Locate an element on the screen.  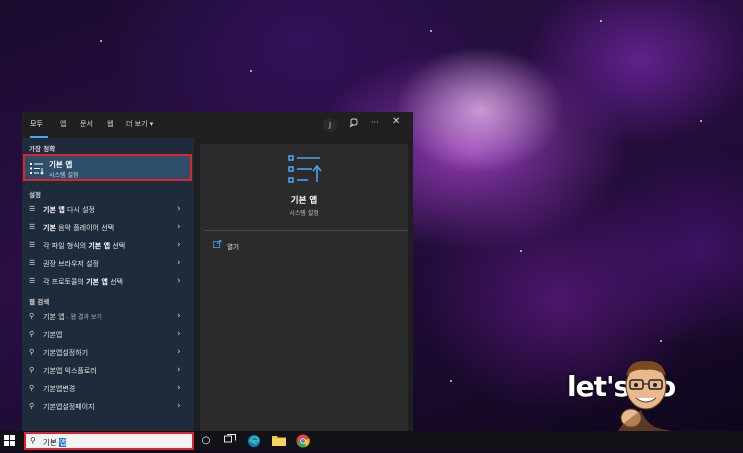
best-match-label: 가장 정확 is located at coordinates (42, 149).